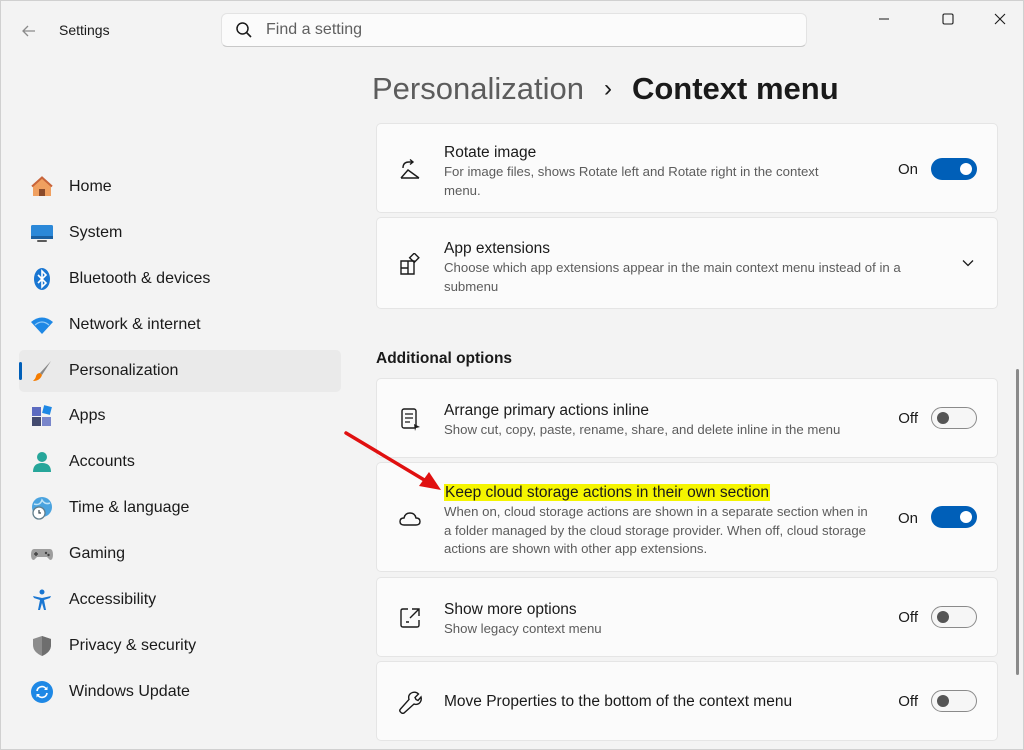 The width and height of the screenshot is (1024, 750). Describe the element at coordinates (42, 554) in the screenshot. I see `gamepad-icon` at that location.